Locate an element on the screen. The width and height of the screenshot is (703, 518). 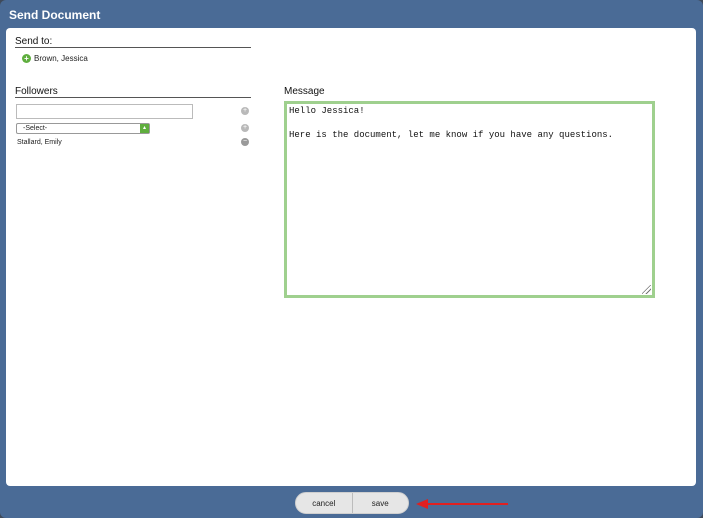
add-follower-icon: + is located at coordinates (245, 111).